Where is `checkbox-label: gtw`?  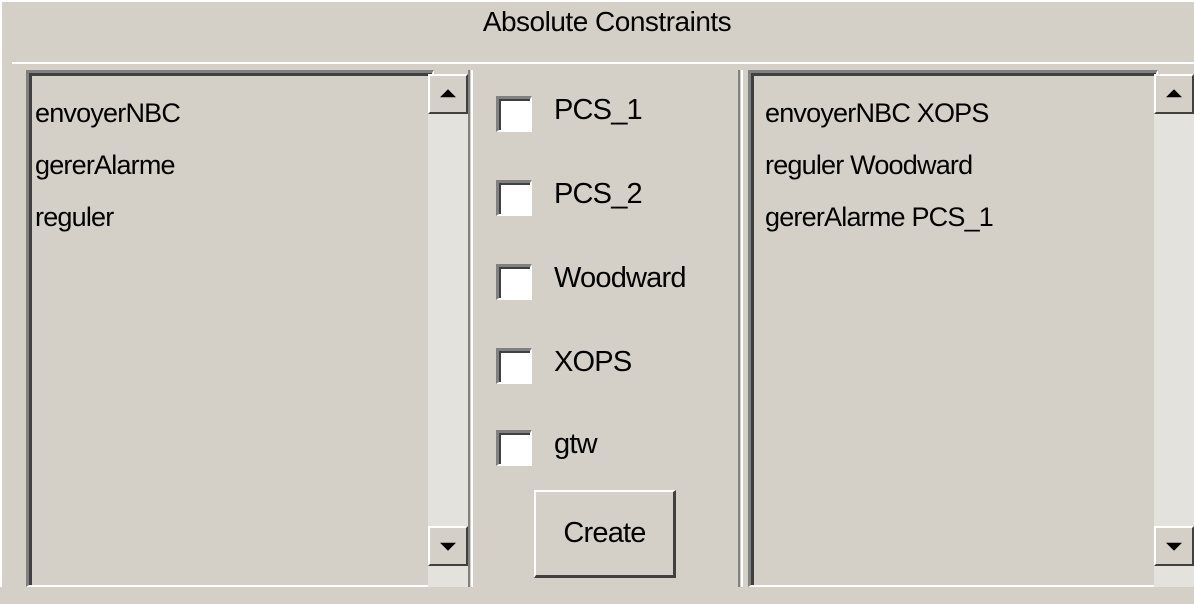 checkbox-label: gtw is located at coordinates (576, 444).